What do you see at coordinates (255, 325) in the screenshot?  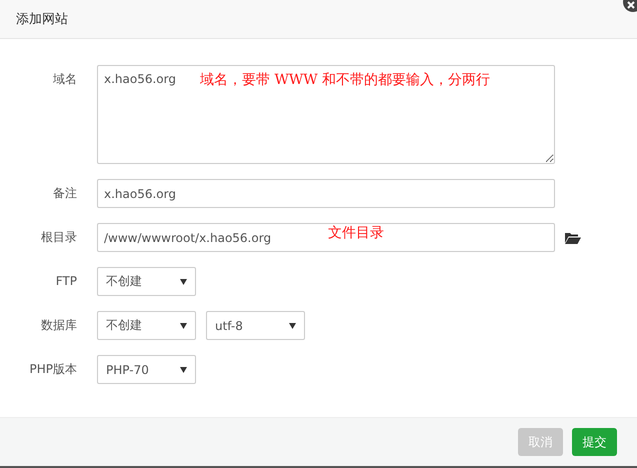 I see `dropdown-select: utf-8` at bounding box center [255, 325].